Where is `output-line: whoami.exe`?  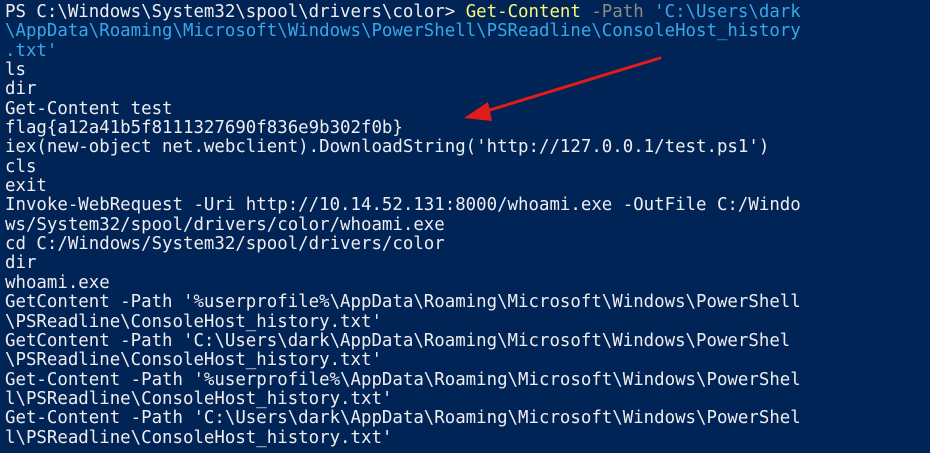
output-line: whoami.exe is located at coordinates (57, 282).